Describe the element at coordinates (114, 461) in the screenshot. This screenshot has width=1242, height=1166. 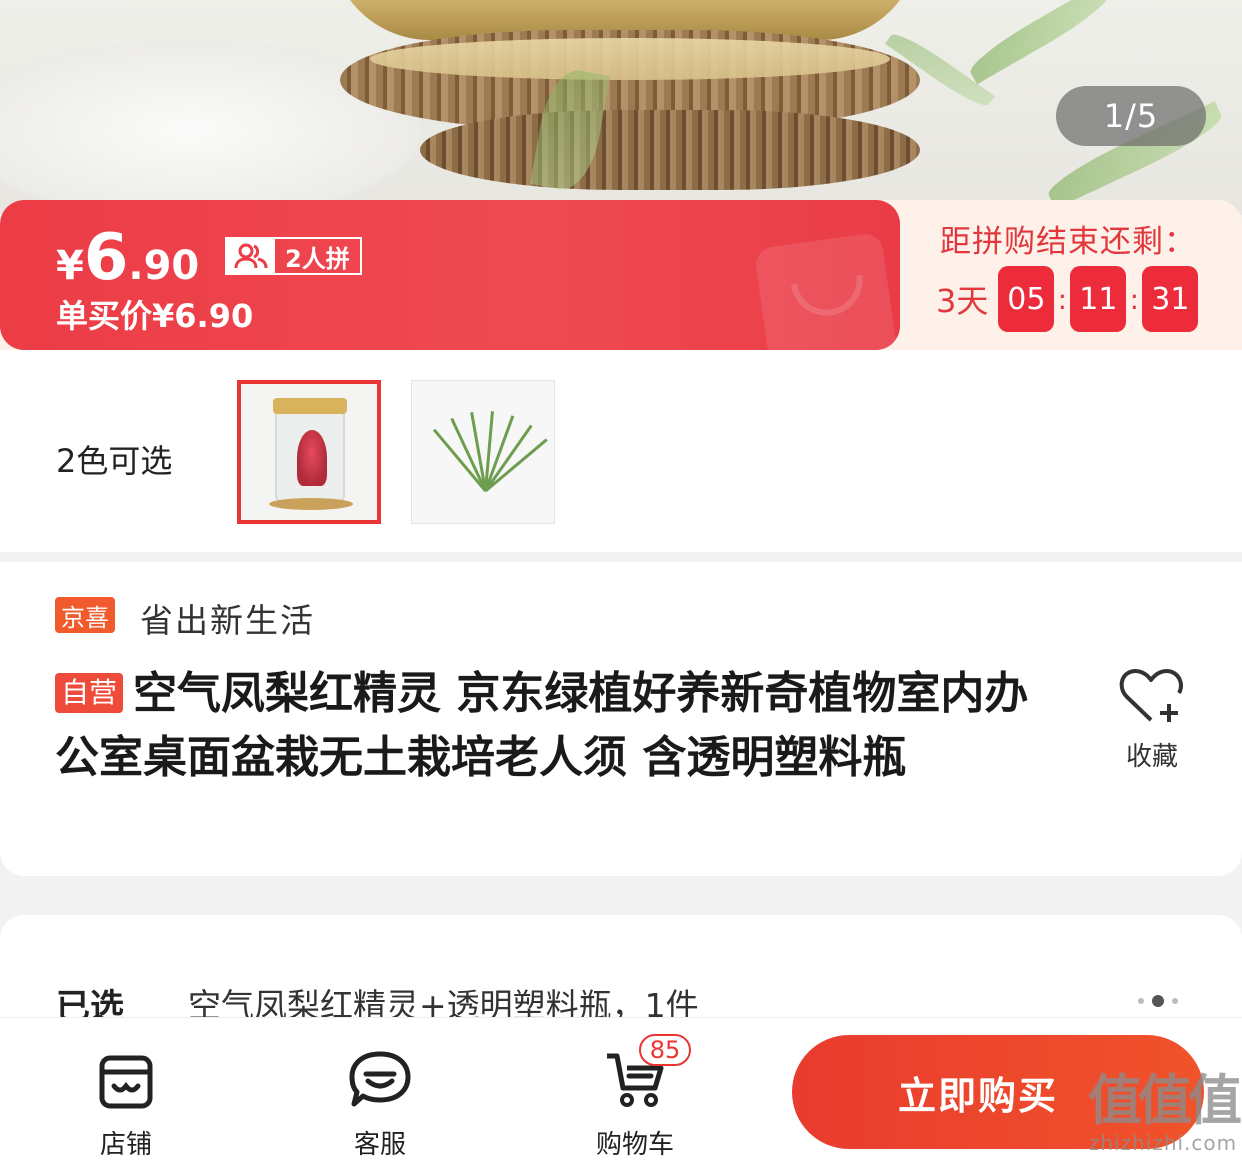
I see `color-count-label: 2色可选` at that location.